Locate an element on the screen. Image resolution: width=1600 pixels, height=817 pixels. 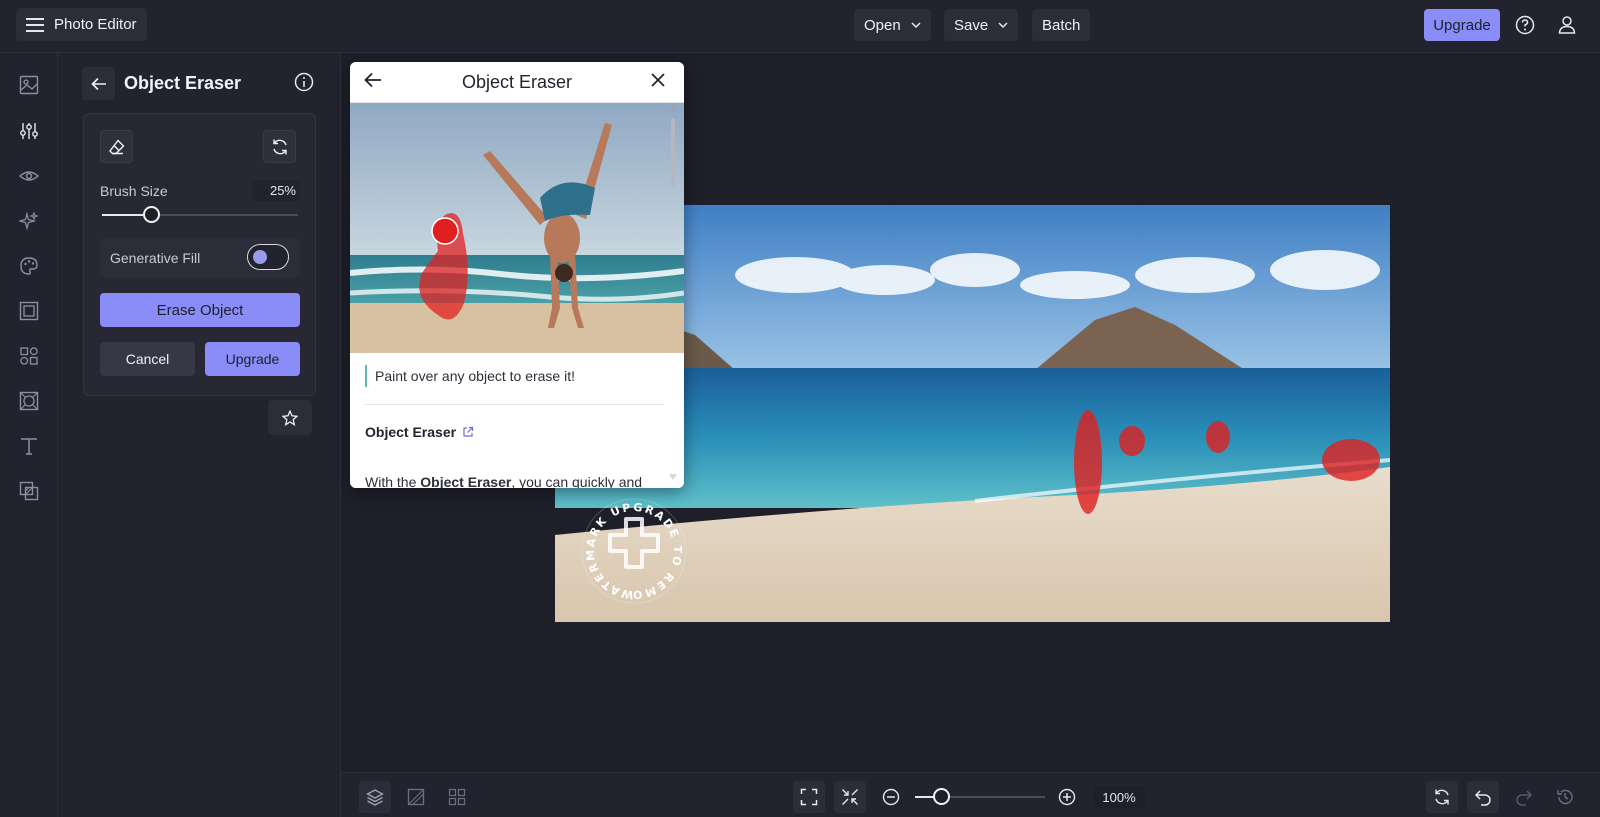
tool-rail is located at coordinates (29, 435).